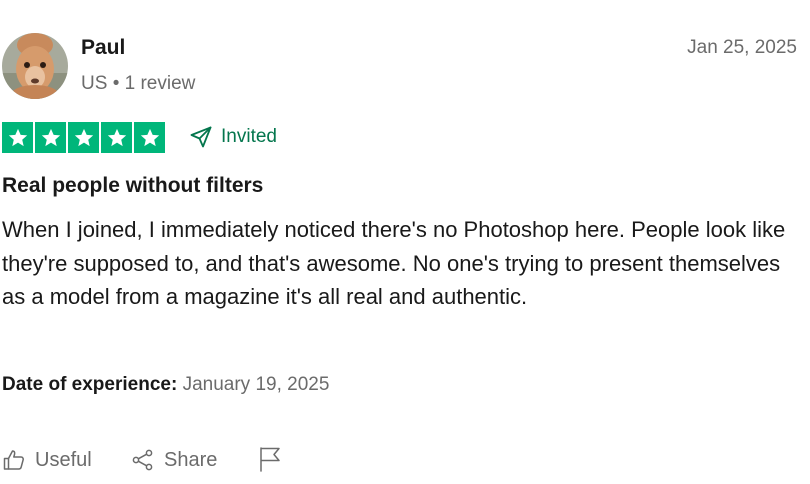 This screenshot has width=810, height=484. I want to click on reviewer-country: US, so click(94, 83).